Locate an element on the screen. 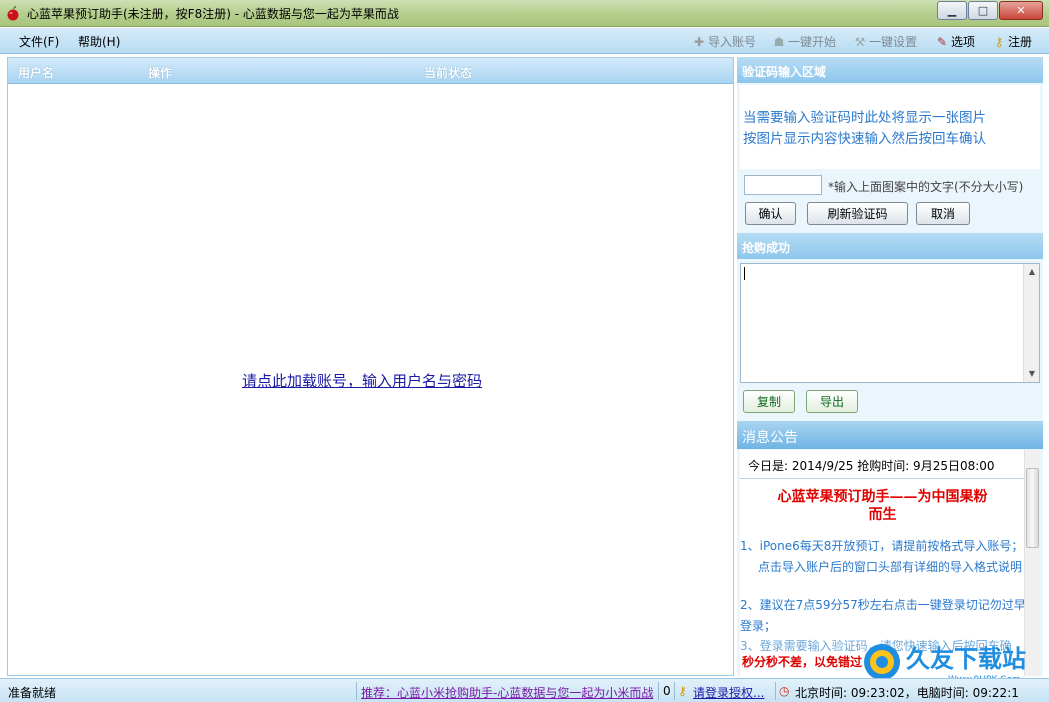 This screenshot has height=702, width=1049. maximize-button: □ is located at coordinates (983, 10).